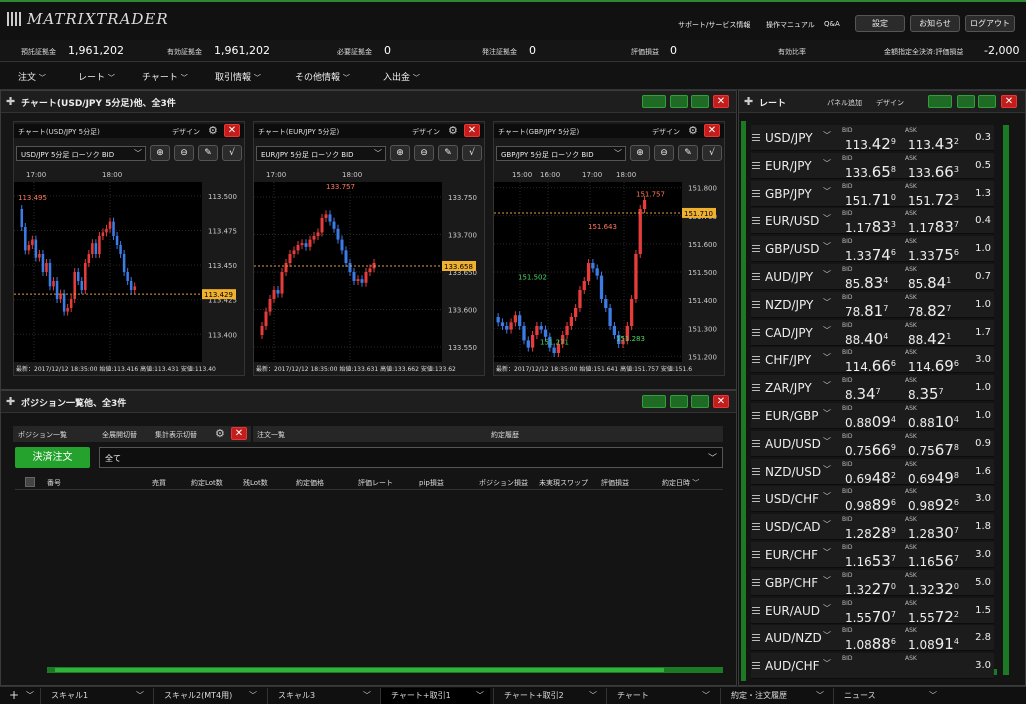  Describe the element at coordinates (207, 483) in the screenshot. I see `col-lot: 約定Lot数` at that location.